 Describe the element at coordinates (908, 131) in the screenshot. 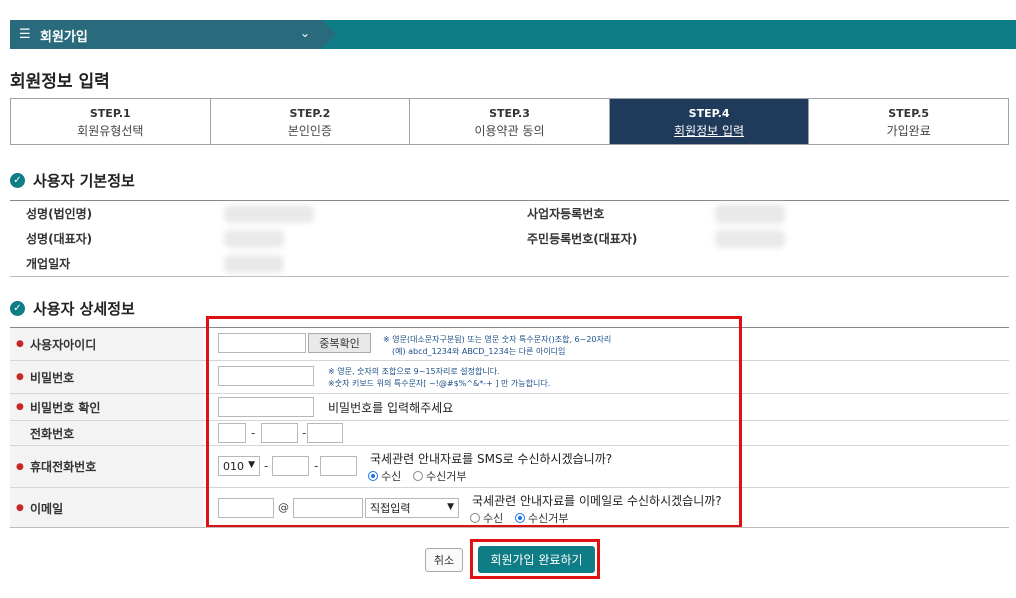

I see `step-label: 가입완료` at that location.